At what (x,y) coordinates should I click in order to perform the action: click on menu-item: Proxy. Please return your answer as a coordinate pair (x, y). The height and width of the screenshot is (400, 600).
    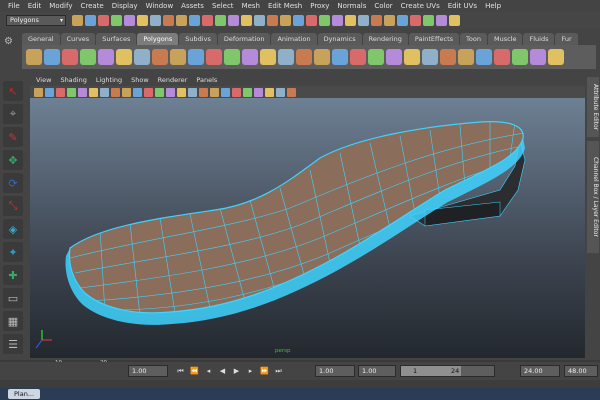
    Looking at the image, I should click on (319, 6).